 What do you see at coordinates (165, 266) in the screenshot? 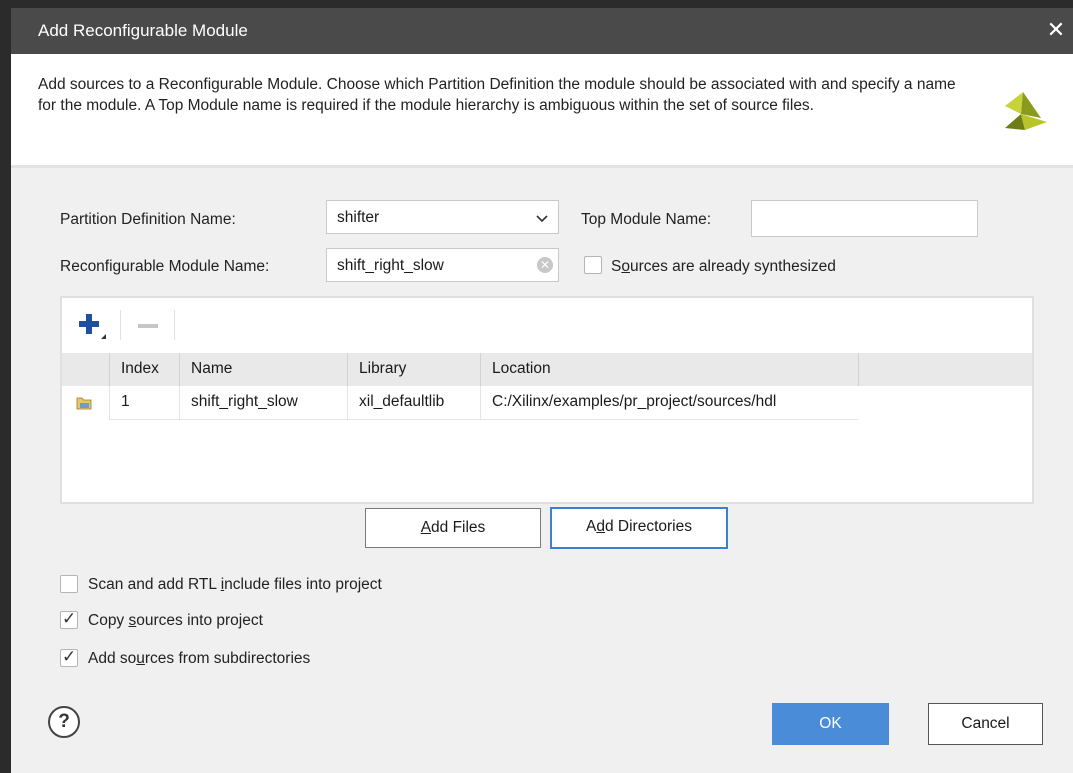
I see `rm-name-label: Reconfigurable Module Name:` at bounding box center [165, 266].